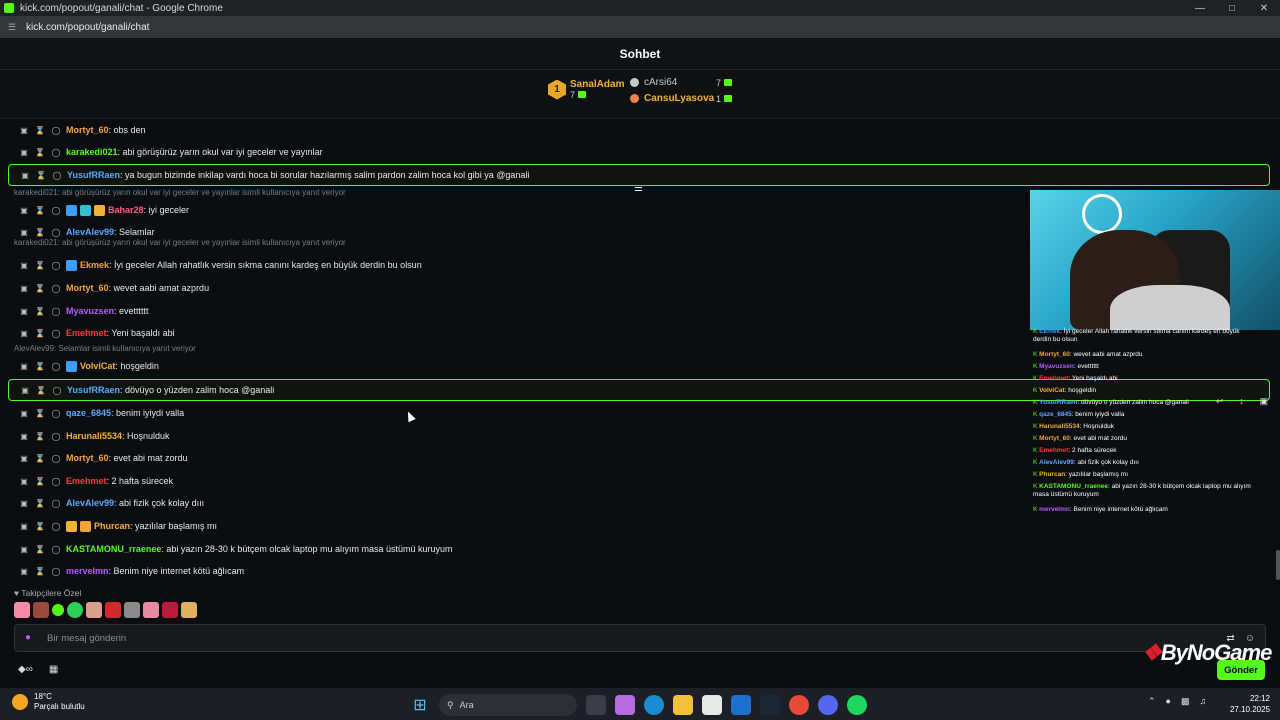 This screenshot has height=720, width=1280. Describe the element at coordinates (113, 610) in the screenshot. I see `emote-devil-icon` at that location.